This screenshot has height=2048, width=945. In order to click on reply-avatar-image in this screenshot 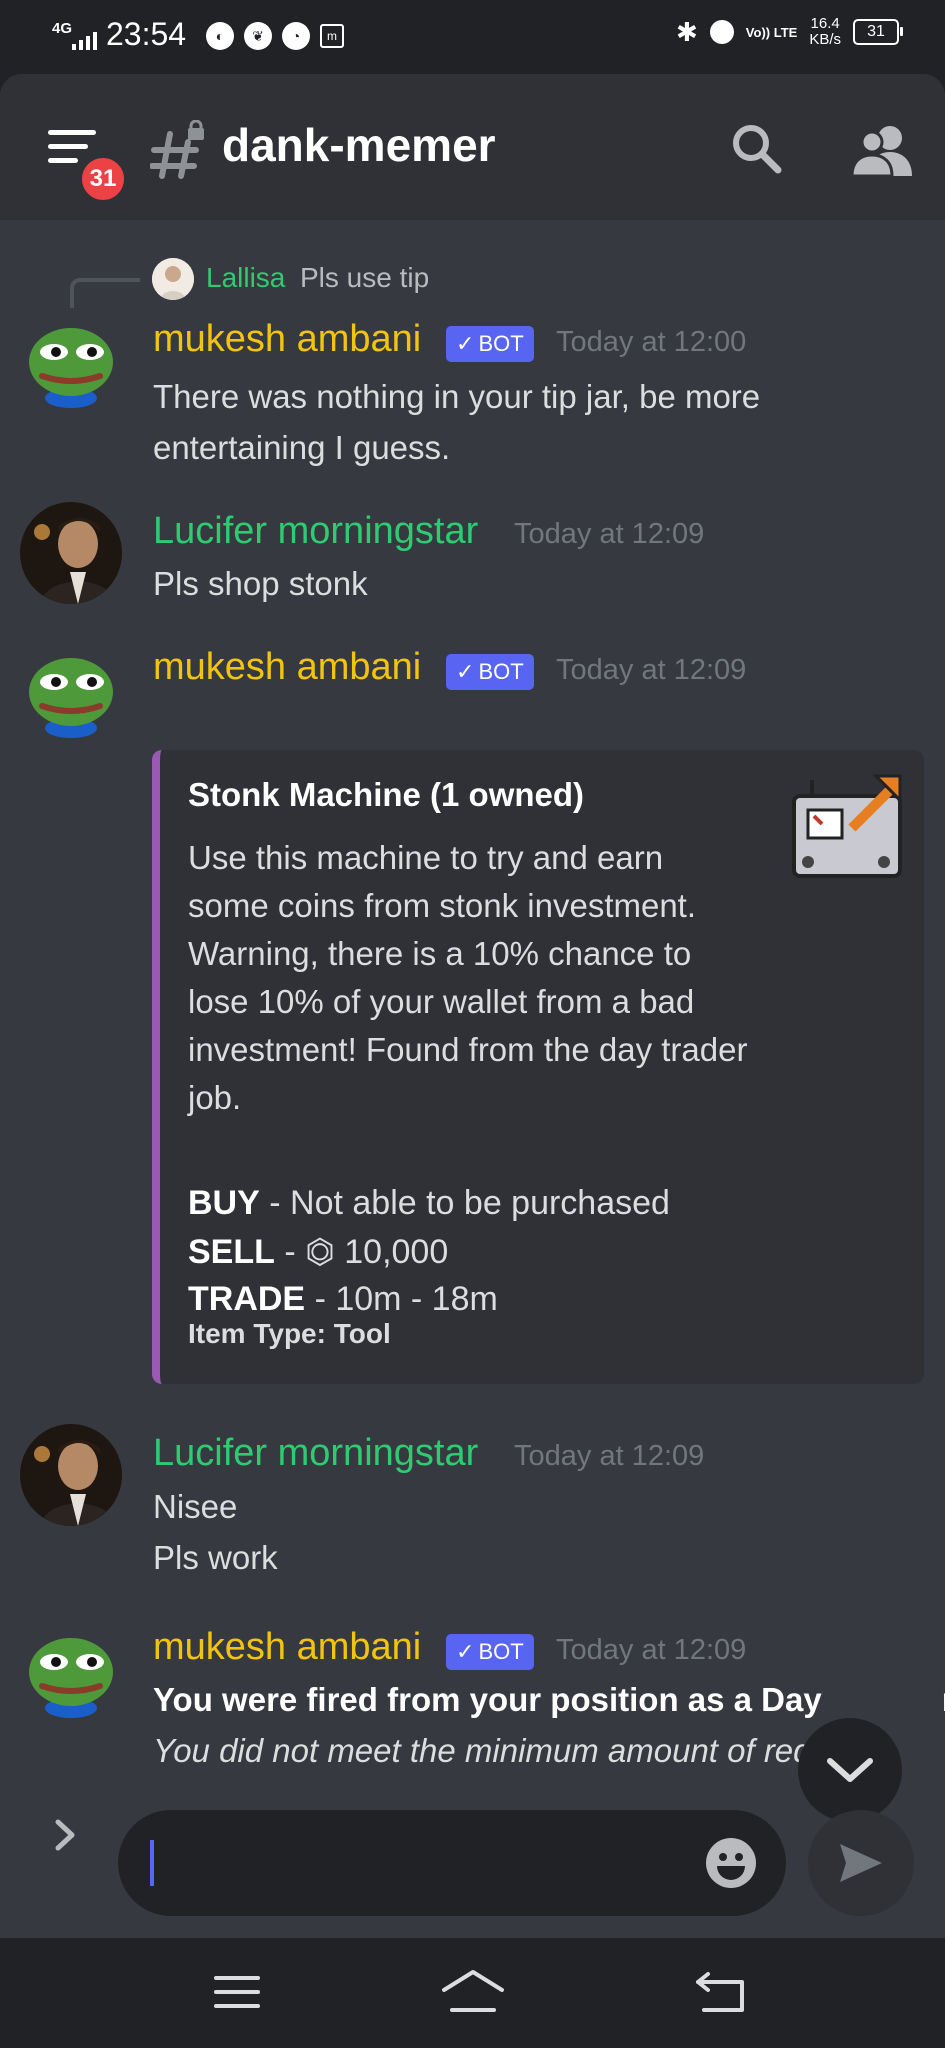, I will do `click(173, 279)`.